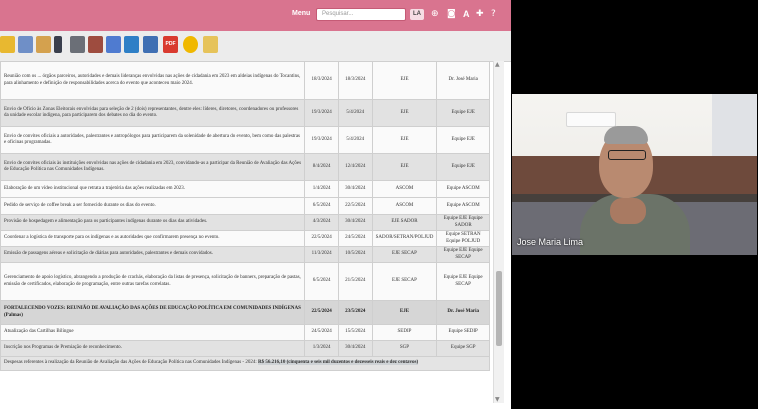 Image resolution: width=758 pixels, height=409 pixels. I want to click on team-cell: Equipe EJE Equipe SECAP, so click(463, 281).